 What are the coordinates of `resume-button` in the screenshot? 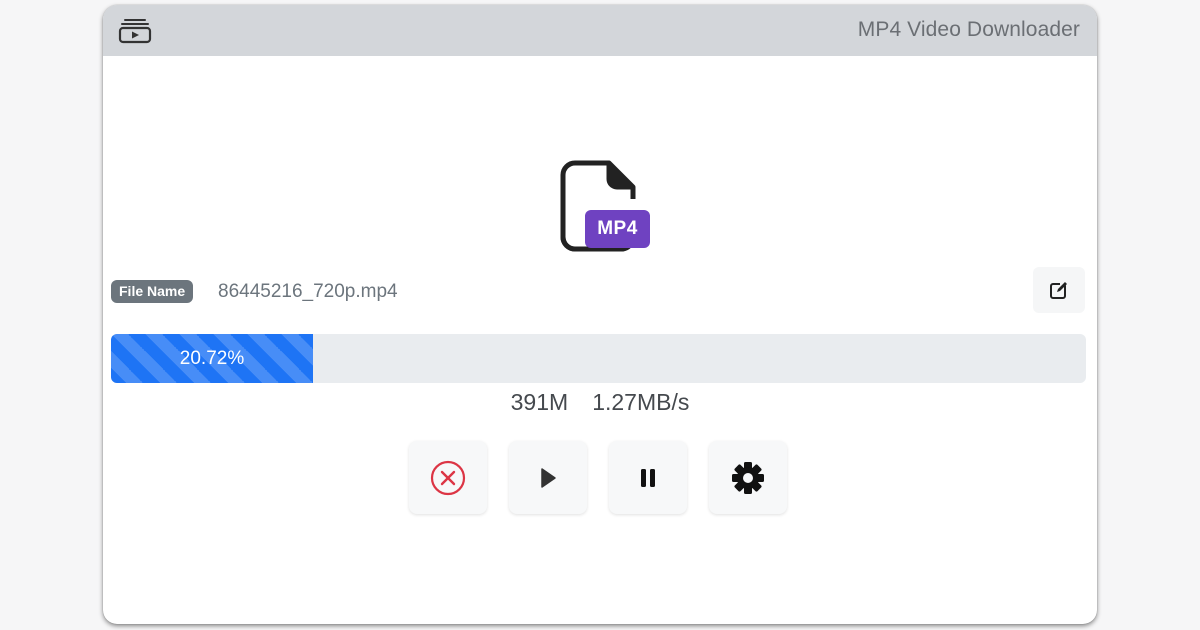 It's located at (548, 477).